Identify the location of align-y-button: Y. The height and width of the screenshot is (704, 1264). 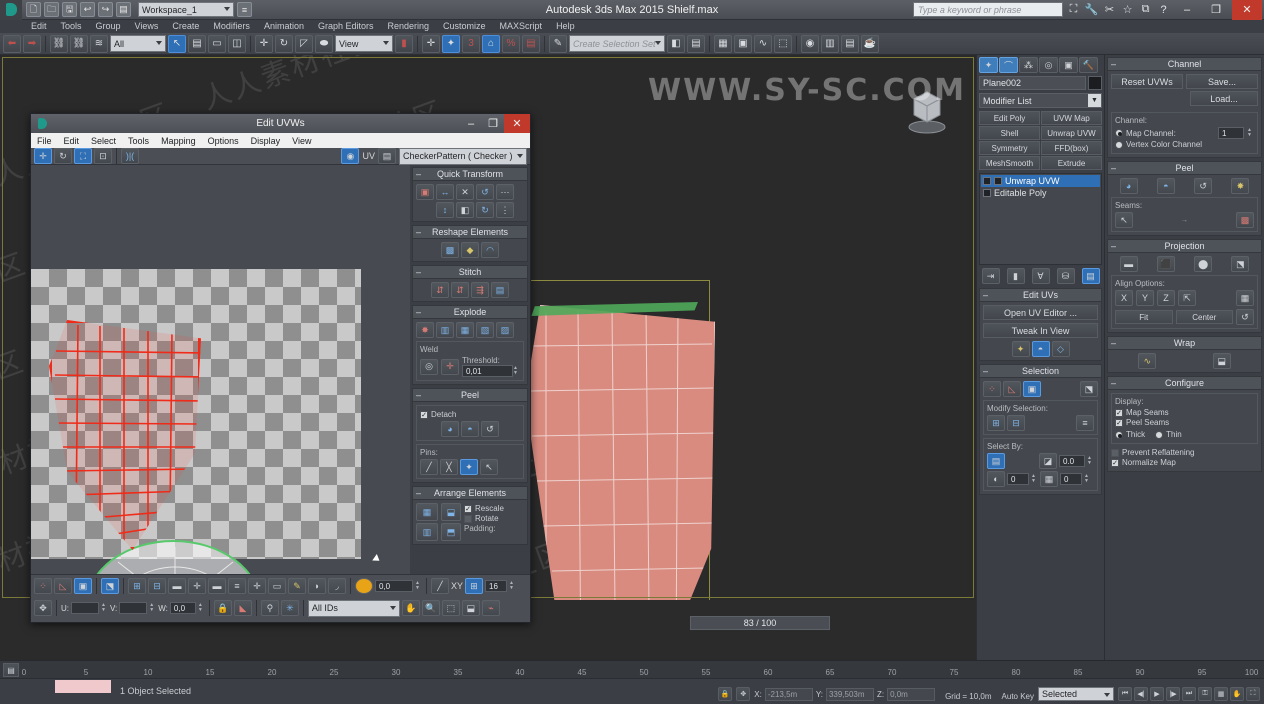
(1145, 298).